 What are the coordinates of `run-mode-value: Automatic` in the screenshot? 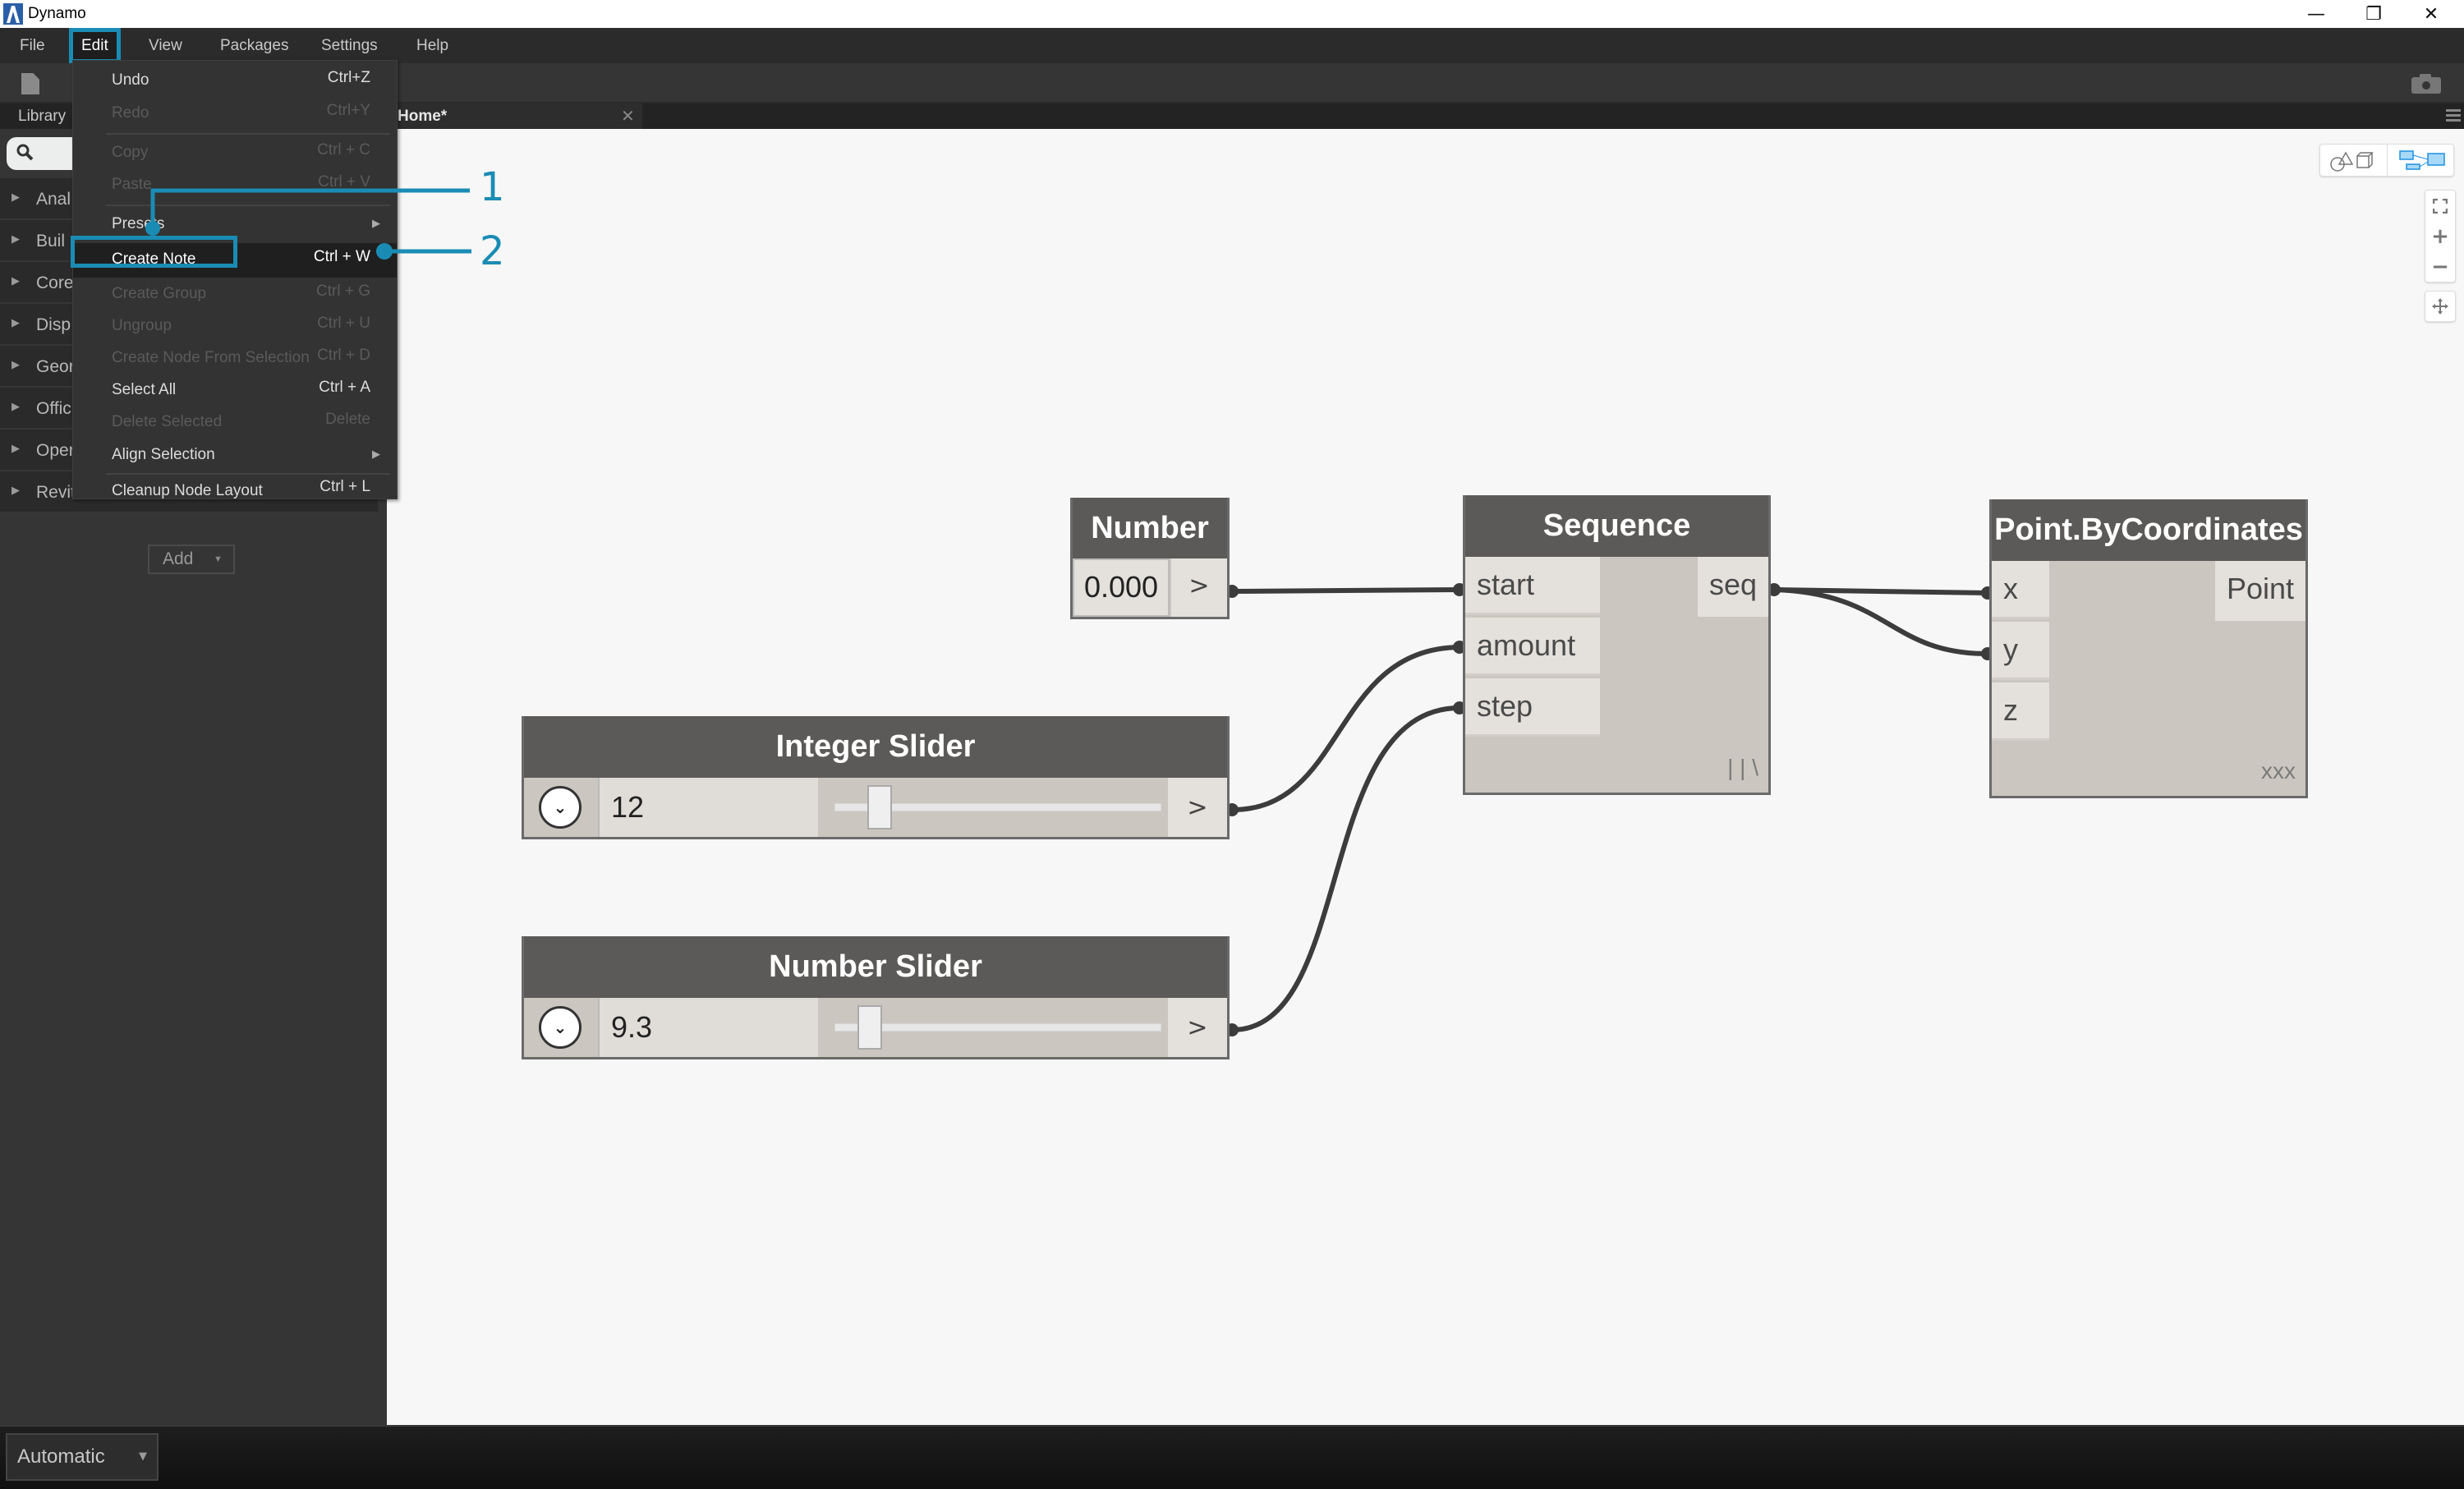 It's located at (61, 1456).